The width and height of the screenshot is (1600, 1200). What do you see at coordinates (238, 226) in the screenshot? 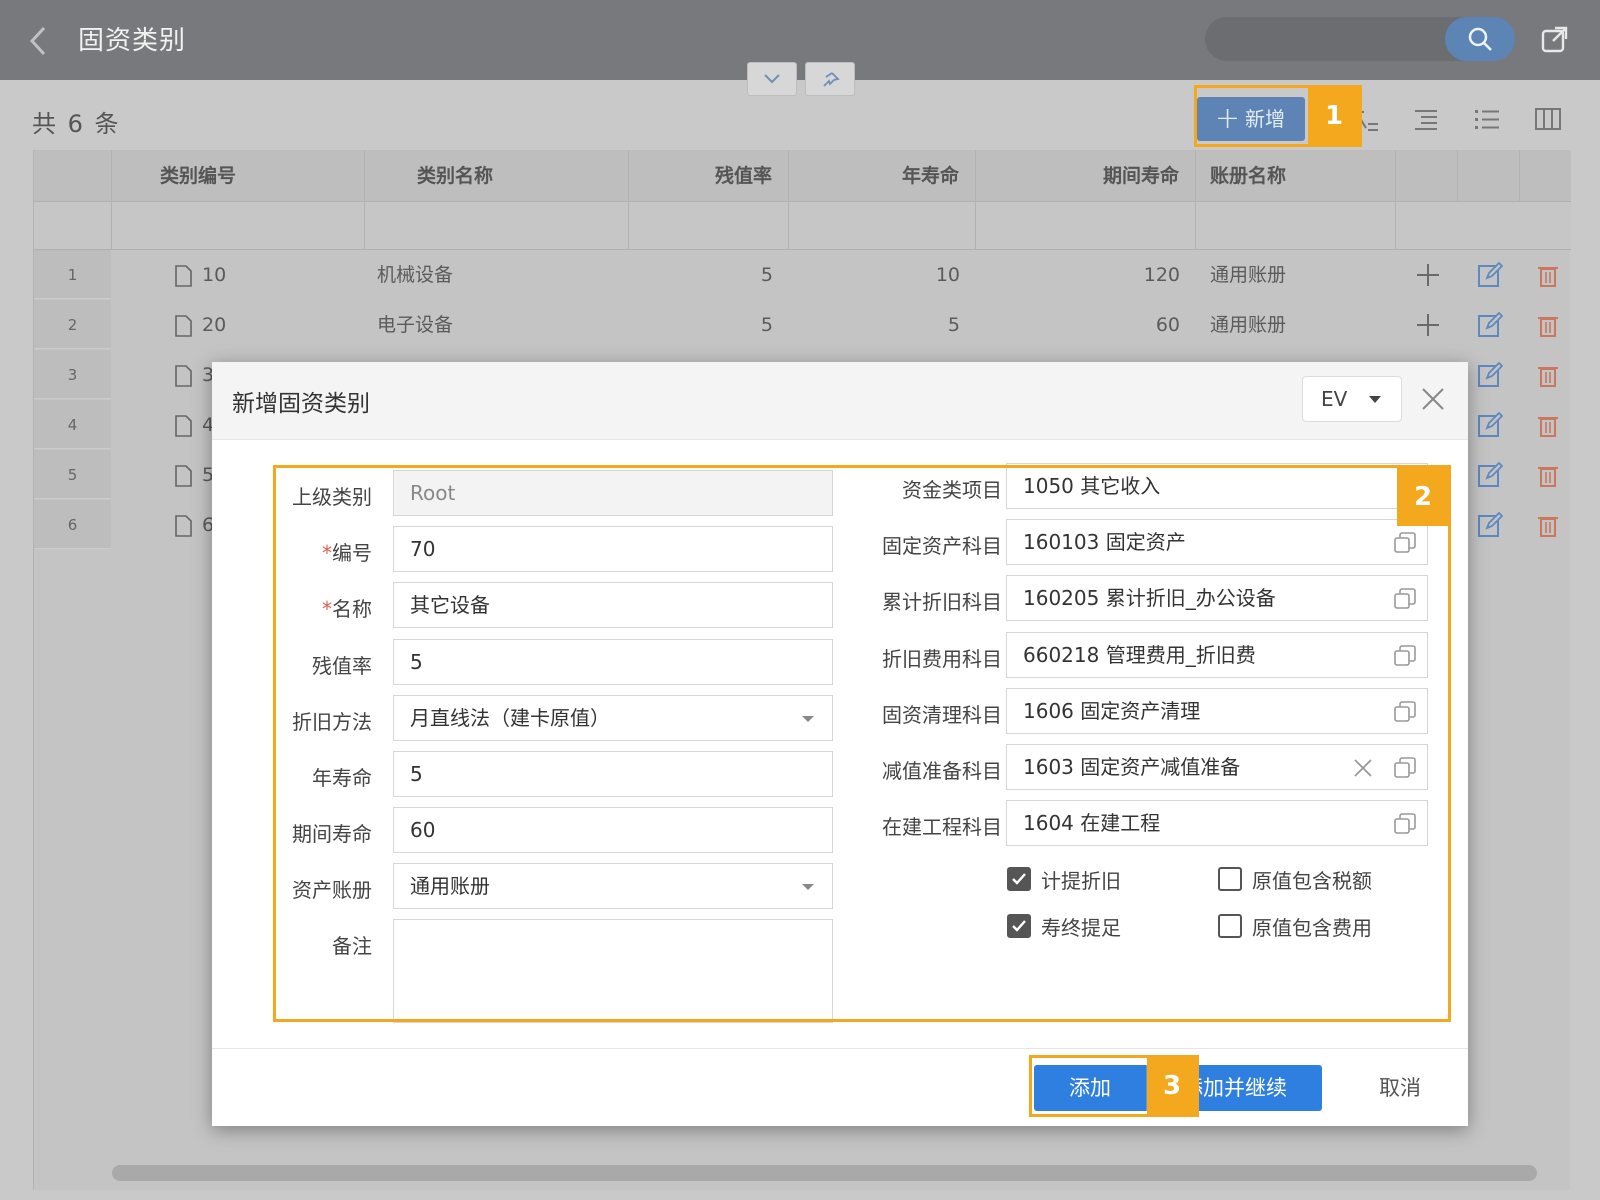
I see `filter-code` at bounding box center [238, 226].